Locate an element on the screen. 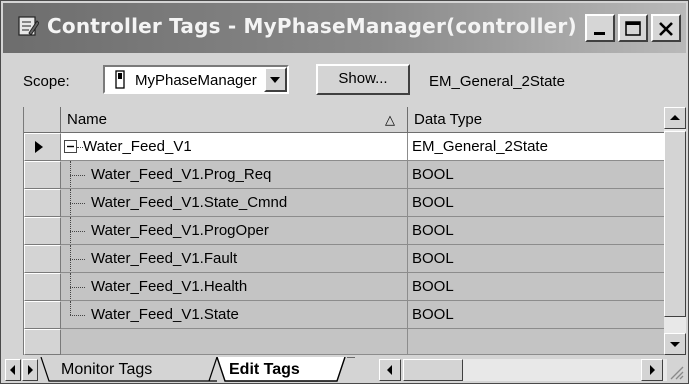  minimize-button is located at coordinates (600, 28).